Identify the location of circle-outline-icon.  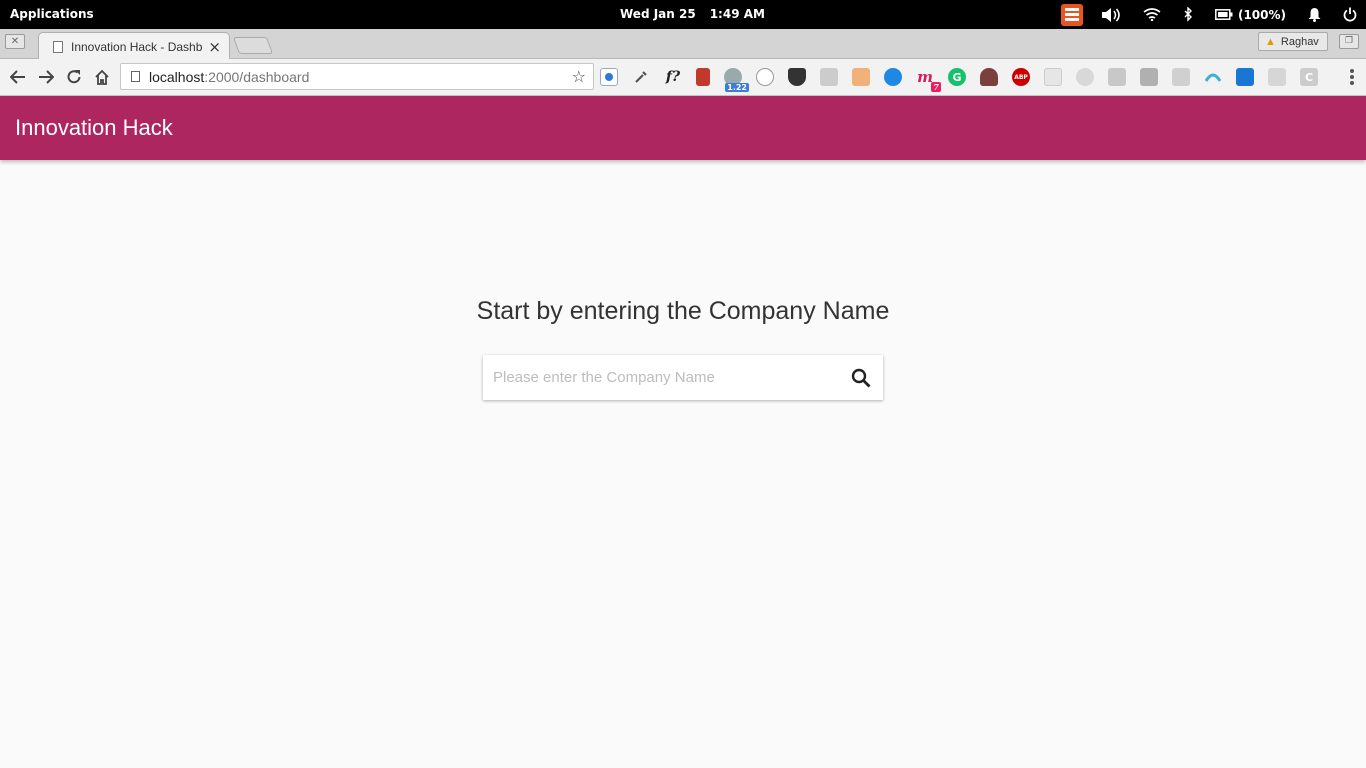
(765, 77).